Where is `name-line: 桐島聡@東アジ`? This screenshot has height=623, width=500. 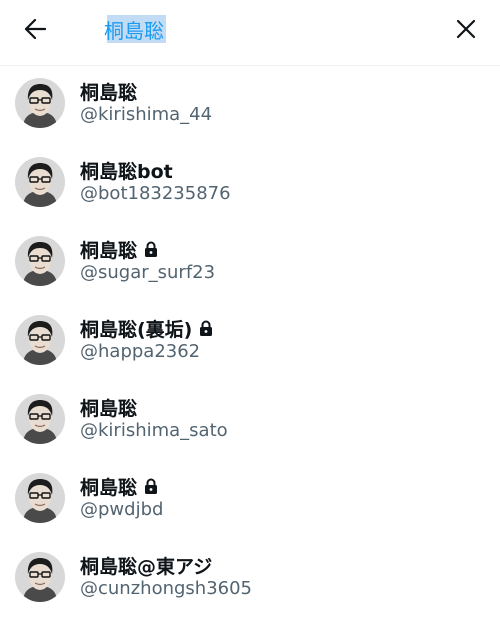 name-line: 桐島聡@東アジ is located at coordinates (146, 565).